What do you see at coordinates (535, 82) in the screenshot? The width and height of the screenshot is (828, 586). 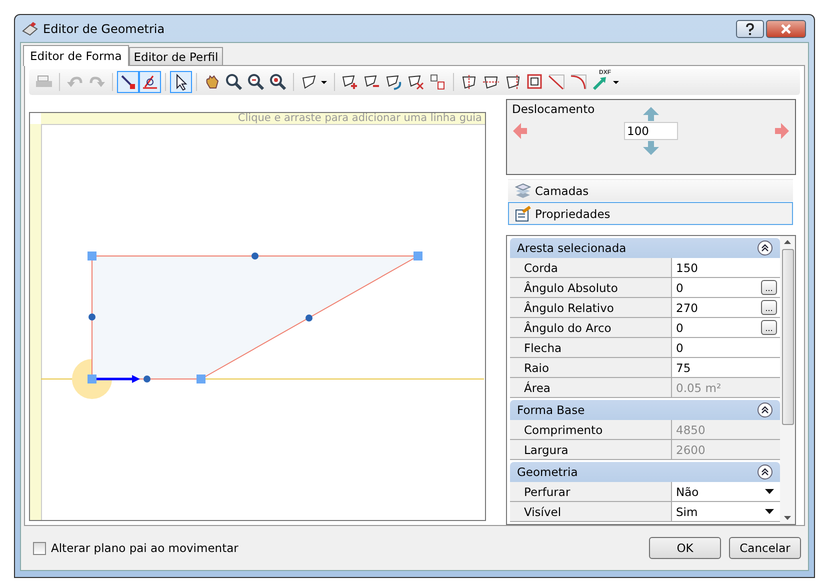 I see `offset-icon` at bounding box center [535, 82].